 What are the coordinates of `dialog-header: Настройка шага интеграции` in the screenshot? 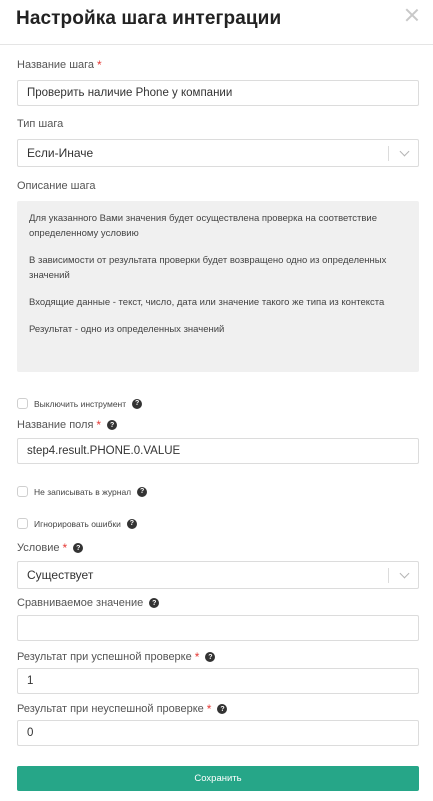 It's located at (216, 22).